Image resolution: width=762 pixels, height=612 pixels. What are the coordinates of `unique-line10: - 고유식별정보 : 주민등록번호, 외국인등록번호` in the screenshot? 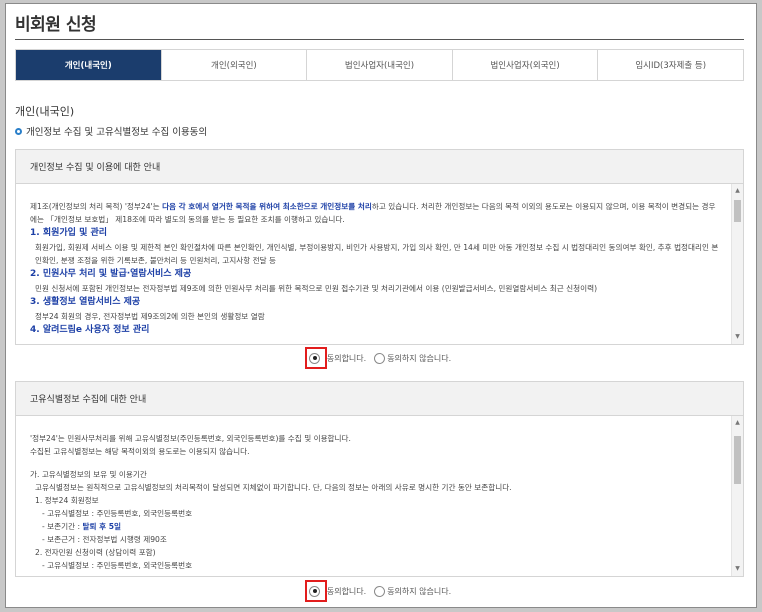 It's located at (117, 565).